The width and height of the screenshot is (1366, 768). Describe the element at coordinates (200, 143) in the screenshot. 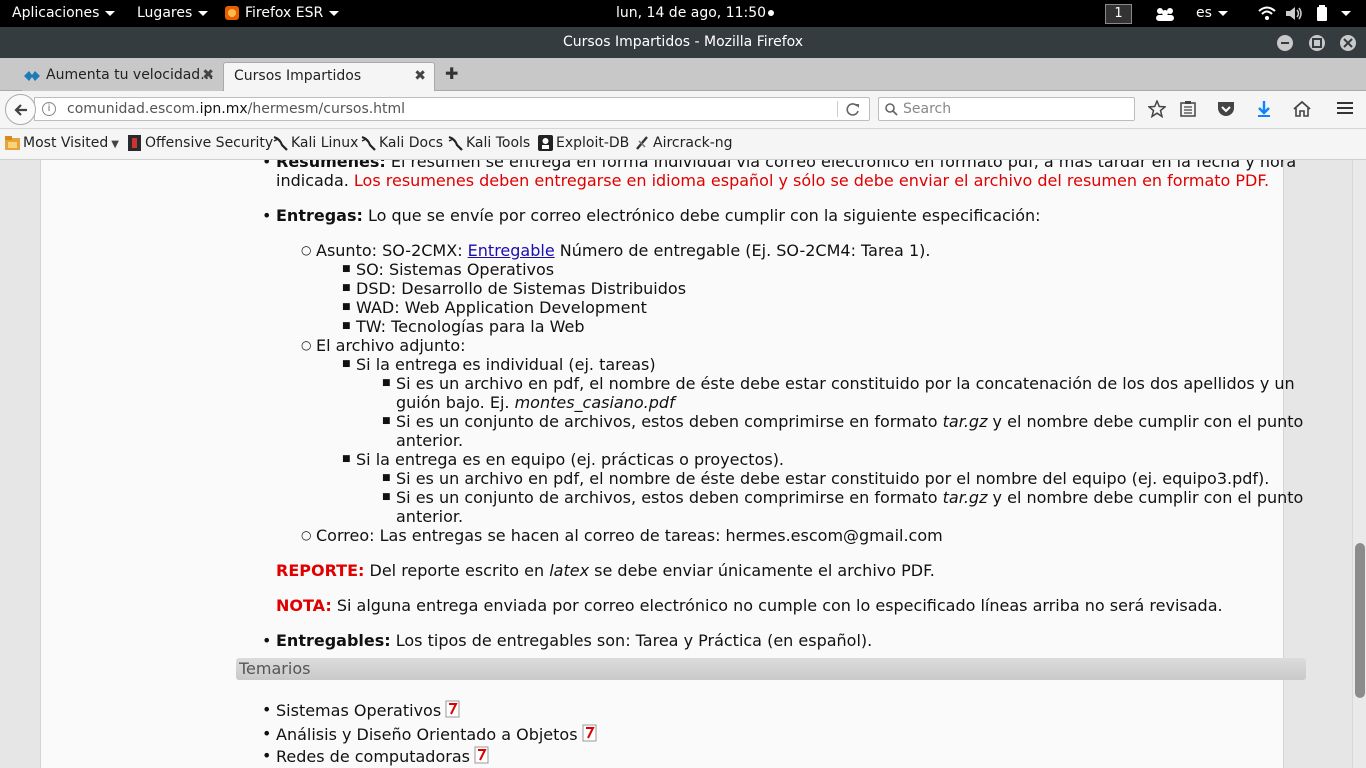

I see `bookmark-offensive-security: Offensive Security` at that location.